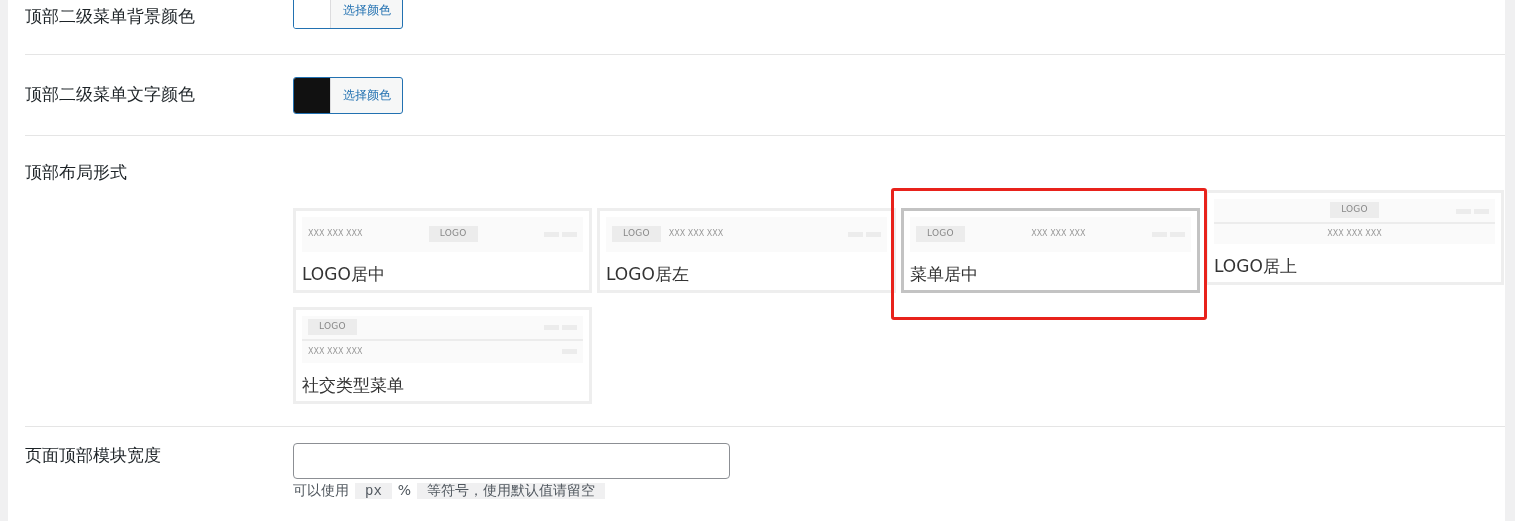  Describe the element at coordinates (442, 355) in the screenshot. I see `layout-option: LOGO XXX XXX XXX 社交类型菜单` at that location.